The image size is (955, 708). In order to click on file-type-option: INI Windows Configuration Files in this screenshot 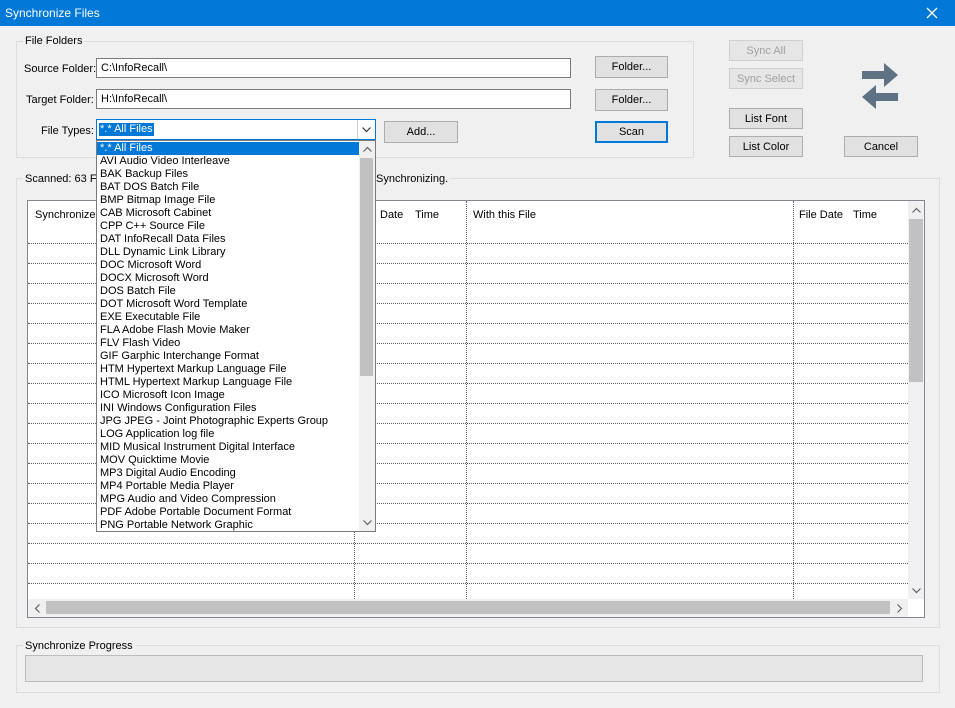, I will do `click(228, 408)`.